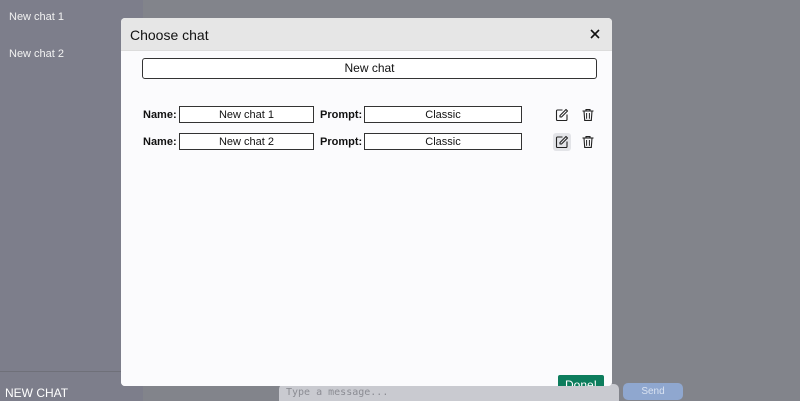 This screenshot has width=800, height=401. What do you see at coordinates (36, 54) in the screenshot?
I see `sidebar-item-chat-2: New chat 2` at bounding box center [36, 54].